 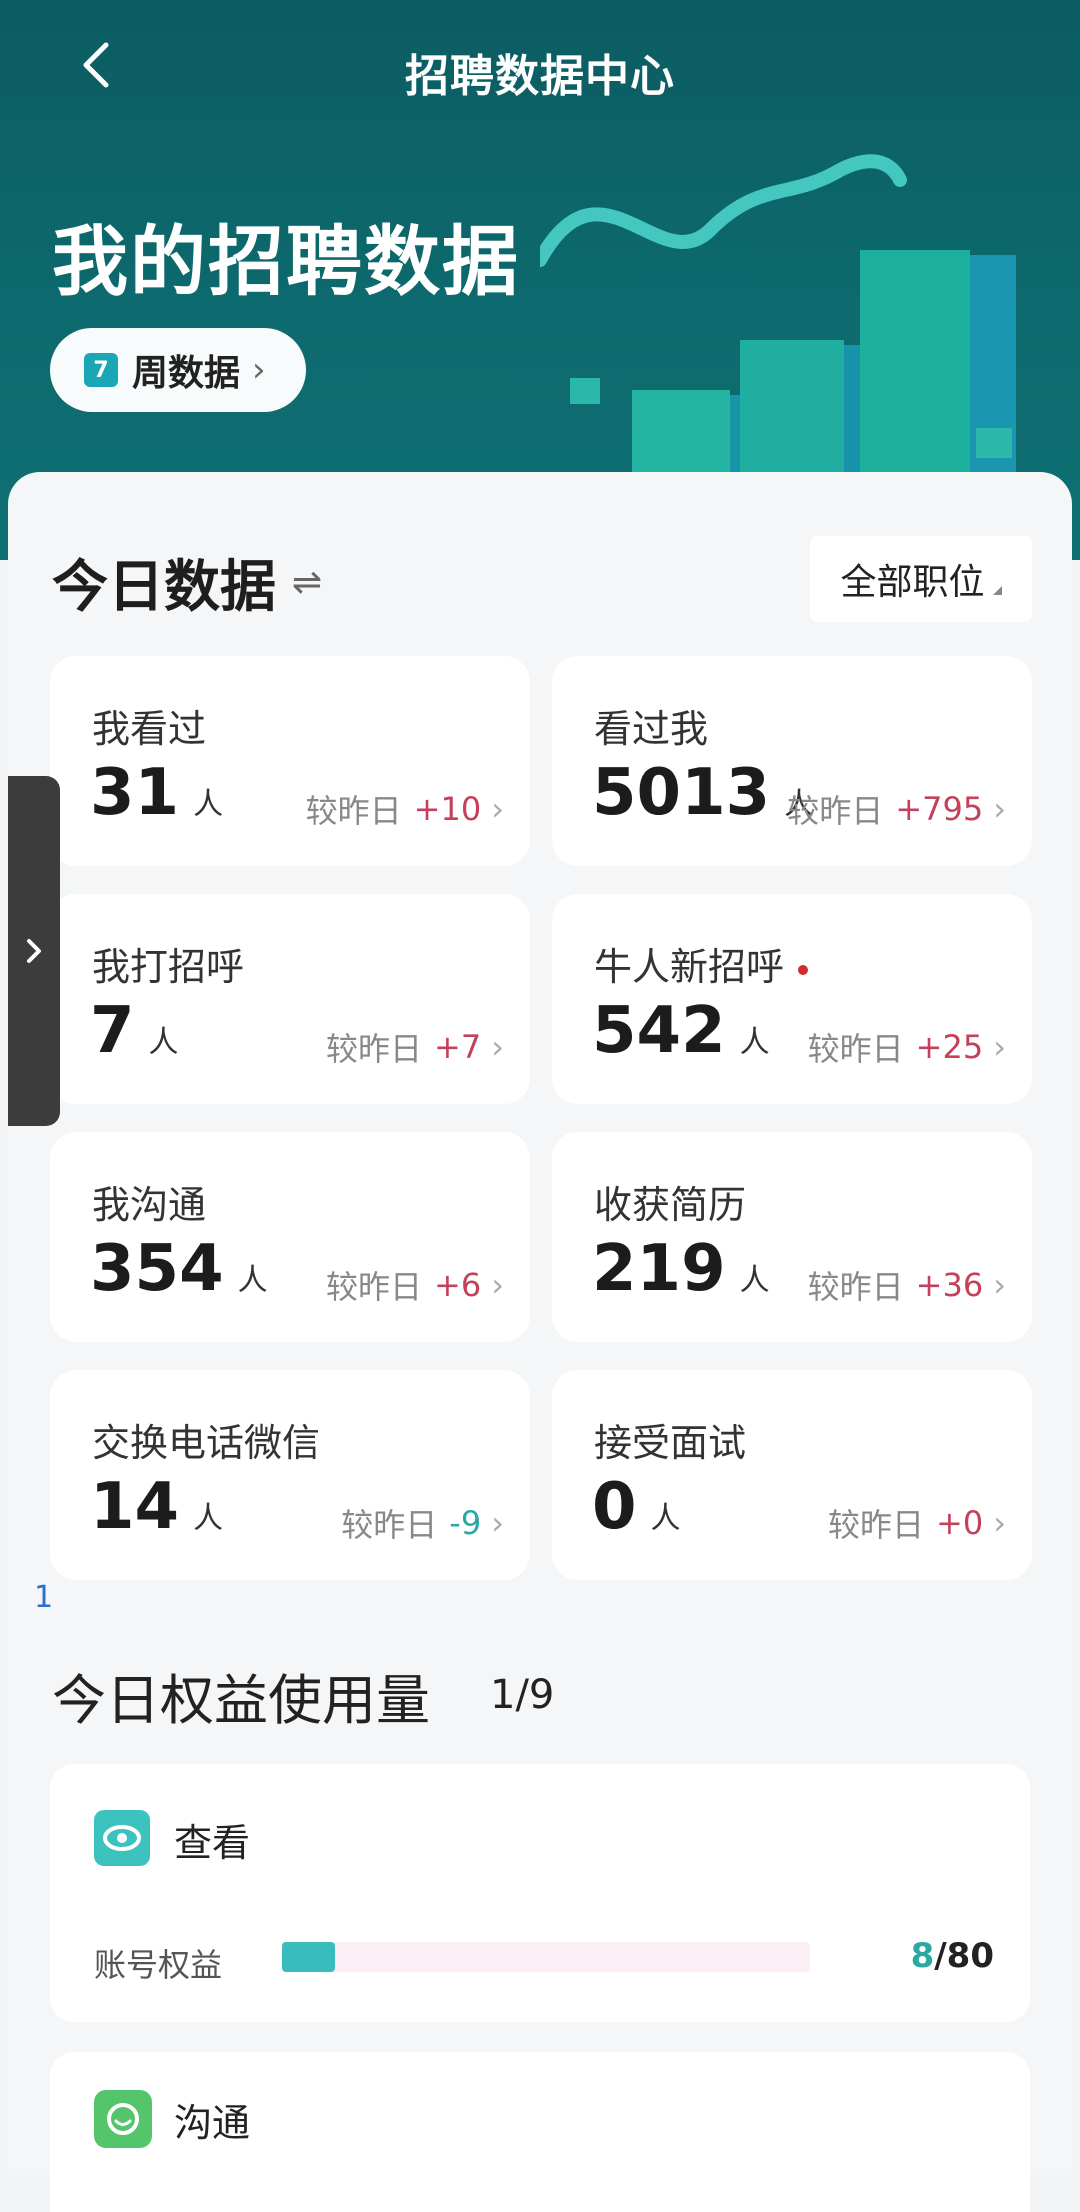 I want to click on stat-value-wrap: 354 人, so click(x=179, y=1269).